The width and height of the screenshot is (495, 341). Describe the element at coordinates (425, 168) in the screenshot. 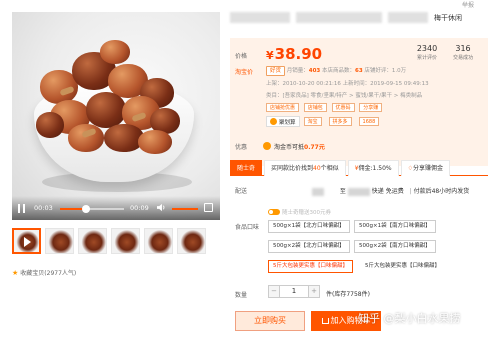

I see `tab-share: ♢分享赚佣金` at that location.